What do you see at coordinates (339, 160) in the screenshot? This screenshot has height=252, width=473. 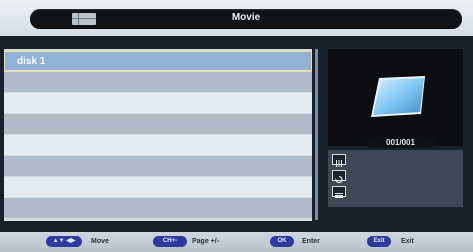 I see `columns-icon` at bounding box center [339, 160].